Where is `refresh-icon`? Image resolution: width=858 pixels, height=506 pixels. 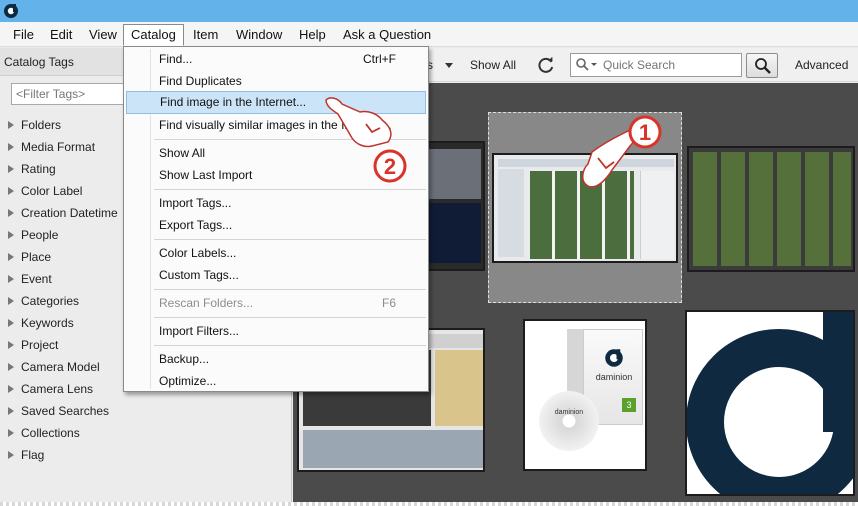 refresh-icon is located at coordinates (546, 65).